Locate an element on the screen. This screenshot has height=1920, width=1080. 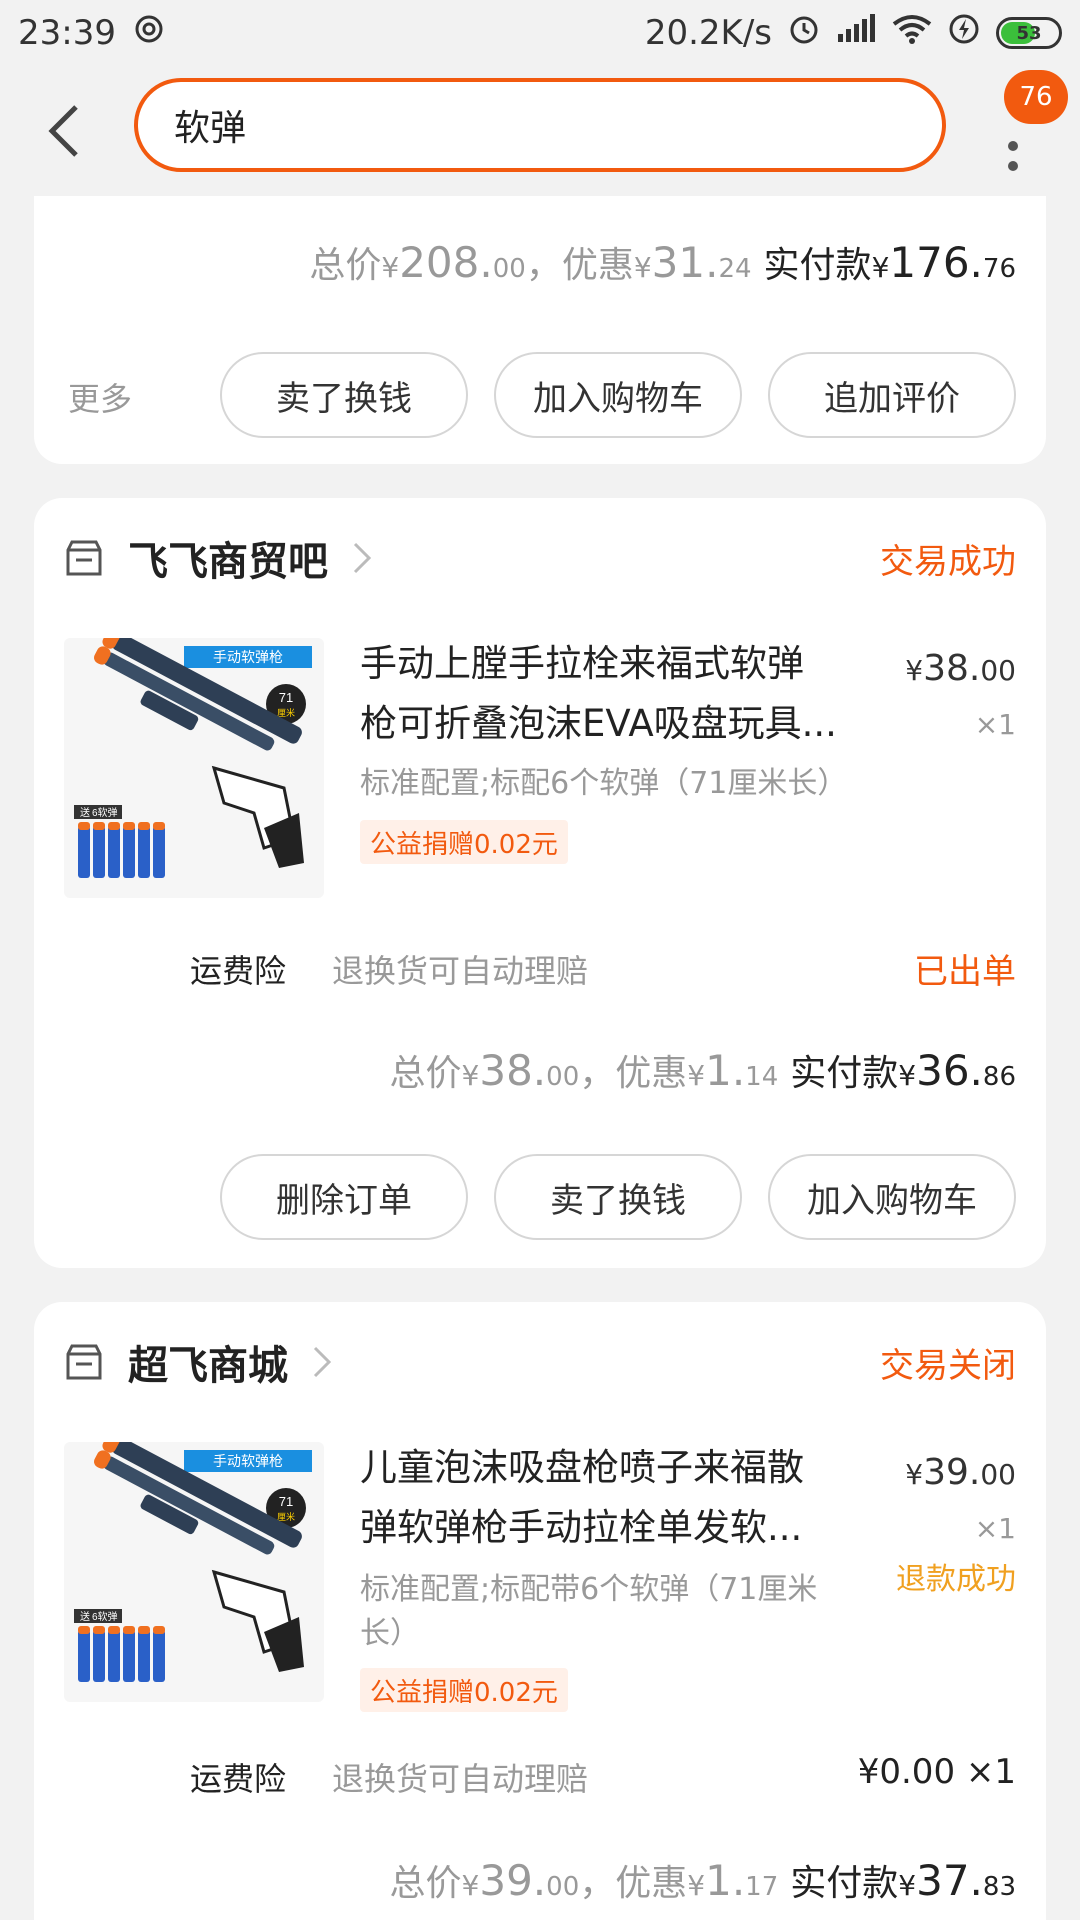
more-link: 更多 is located at coordinates (100, 397).